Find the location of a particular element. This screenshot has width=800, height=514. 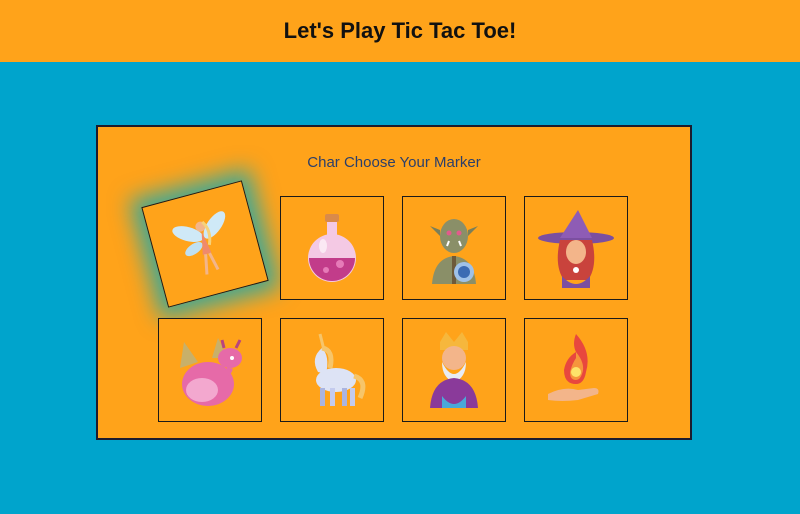

marker-option-dragon is located at coordinates (210, 370).